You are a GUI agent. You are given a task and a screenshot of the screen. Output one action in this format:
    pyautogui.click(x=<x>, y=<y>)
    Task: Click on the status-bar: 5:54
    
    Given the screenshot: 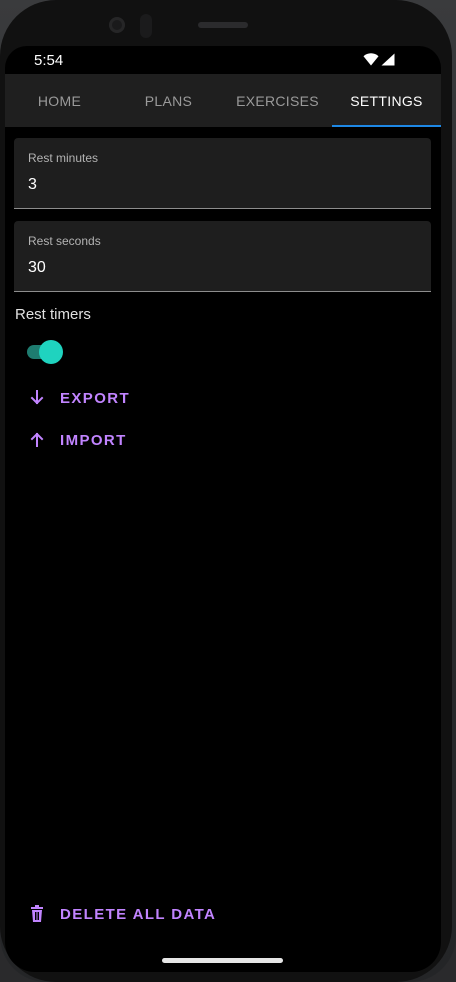 What is the action you would take?
    pyautogui.click(x=223, y=60)
    